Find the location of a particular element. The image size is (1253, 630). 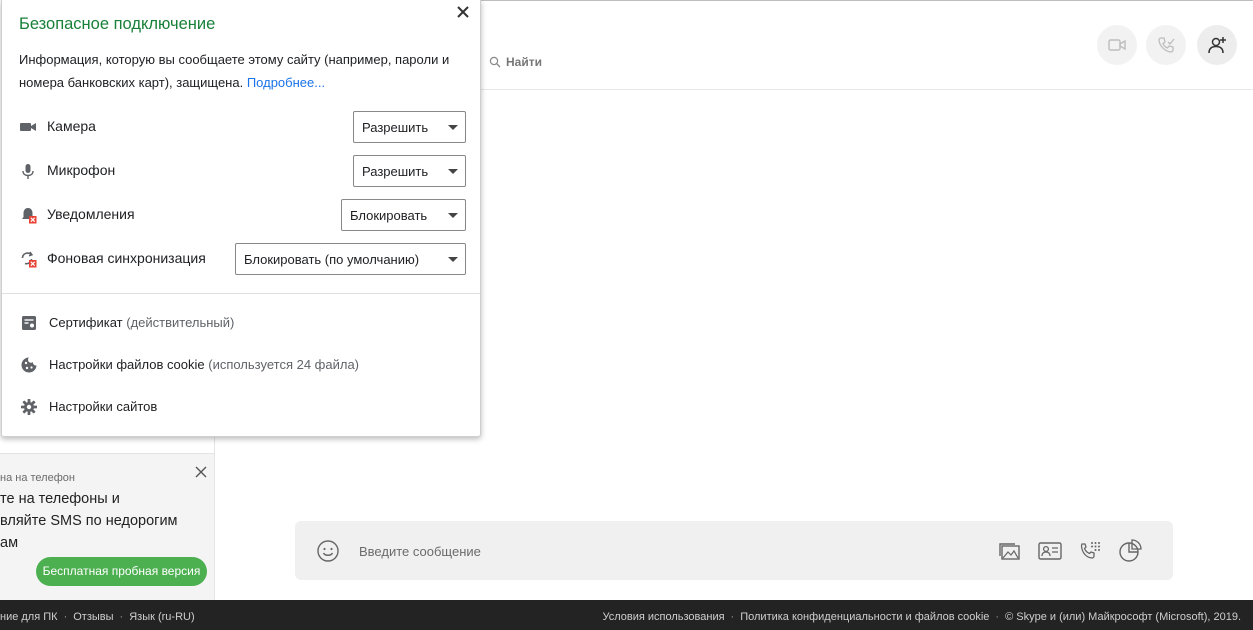

notifications-permission-select: Блокировать is located at coordinates (403, 215).